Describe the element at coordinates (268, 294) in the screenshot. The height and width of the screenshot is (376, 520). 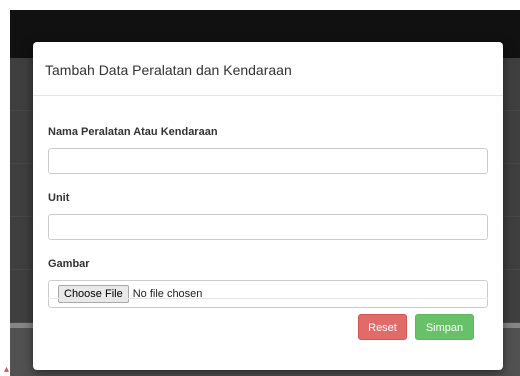
I see `image-file-input: Choose File No file chosen` at that location.